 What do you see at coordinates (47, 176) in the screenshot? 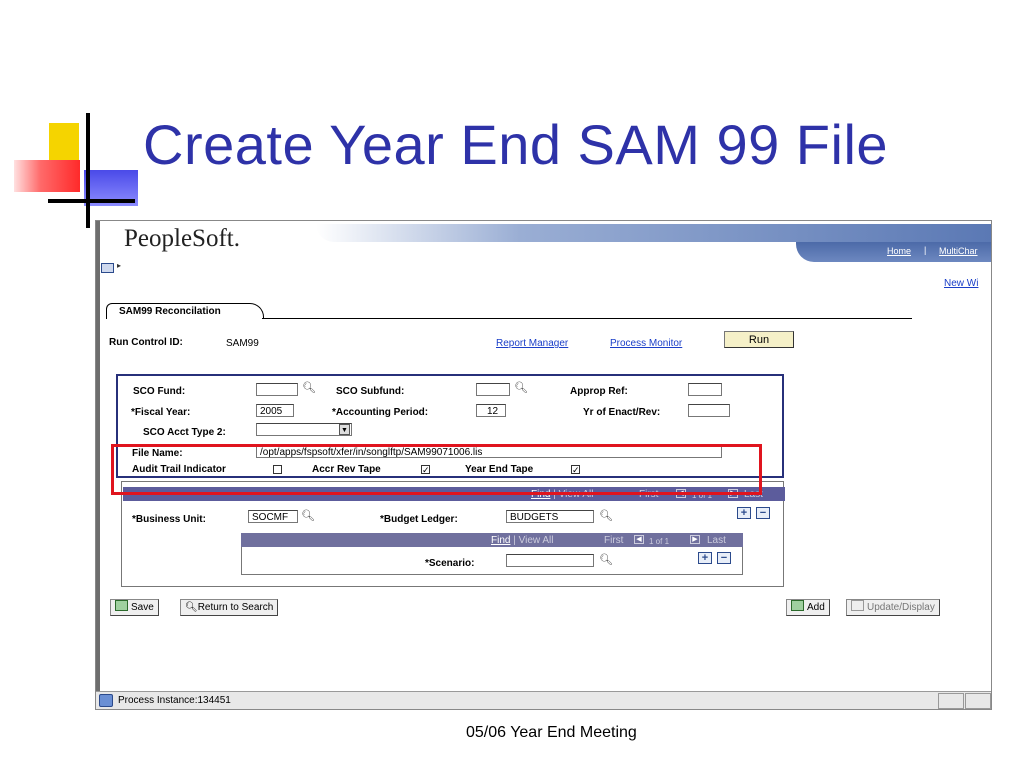
I see `logo-red-bar` at bounding box center [47, 176].